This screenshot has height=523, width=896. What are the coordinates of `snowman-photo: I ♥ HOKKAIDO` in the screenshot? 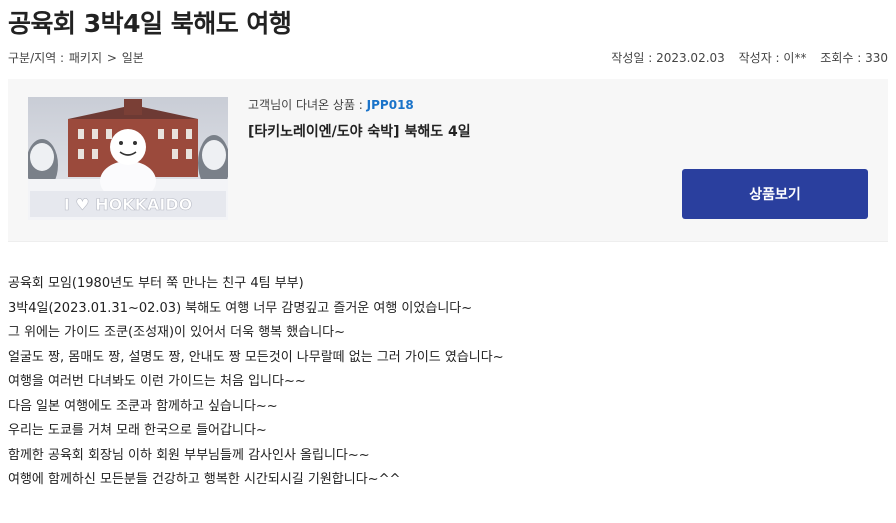 It's located at (128, 158).